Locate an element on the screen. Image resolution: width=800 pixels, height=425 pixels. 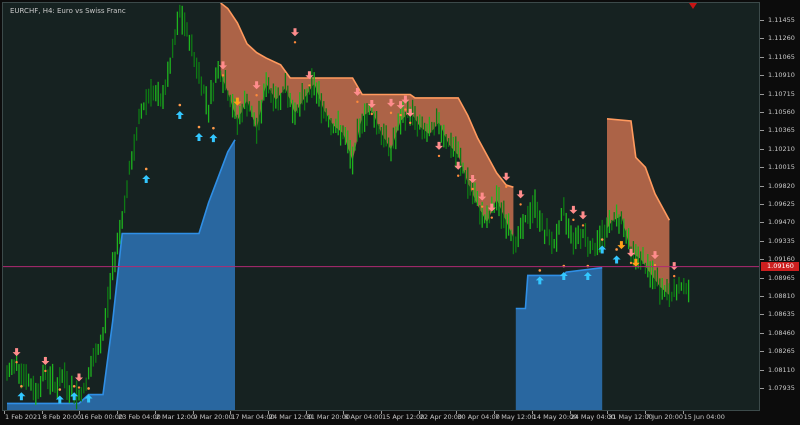
time-axis-label: 15 Jun 04:00 is located at coordinates (704, 417).